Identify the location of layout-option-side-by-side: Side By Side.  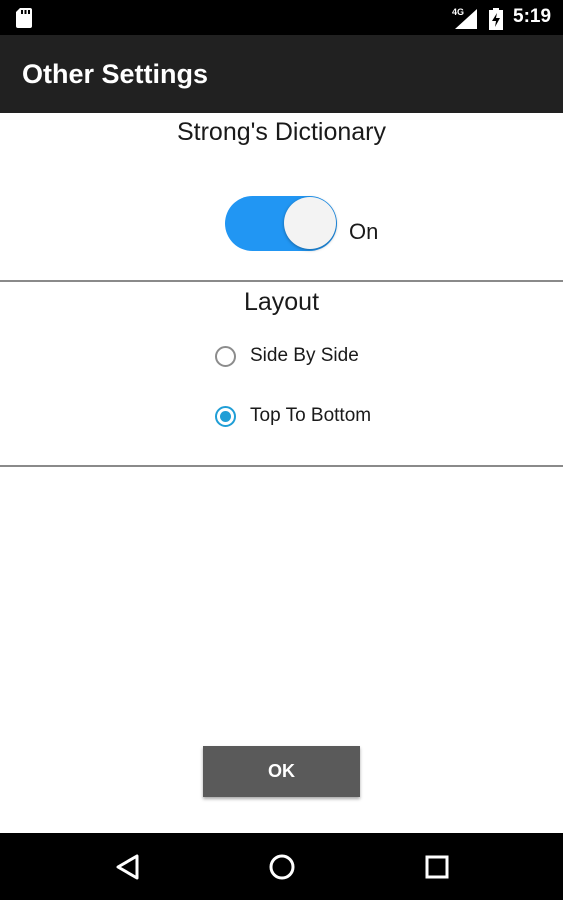
(287, 356).